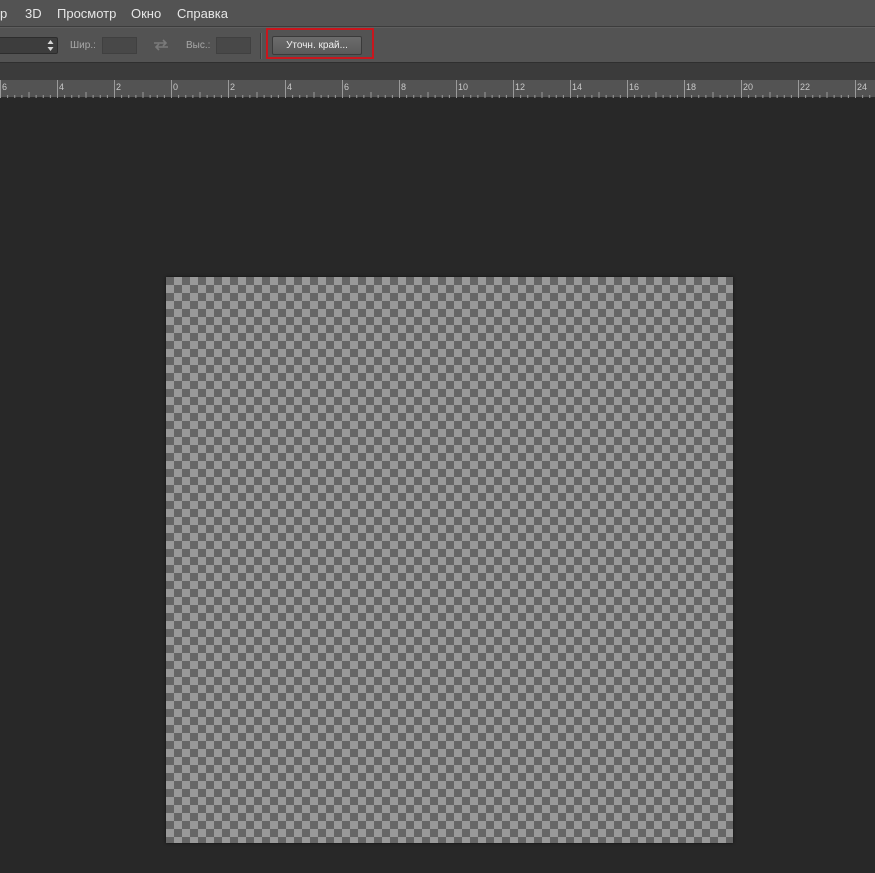 This screenshot has height=873, width=875. I want to click on menu-bar: р 3D Просмотр Окно Справка, so click(437, 13).